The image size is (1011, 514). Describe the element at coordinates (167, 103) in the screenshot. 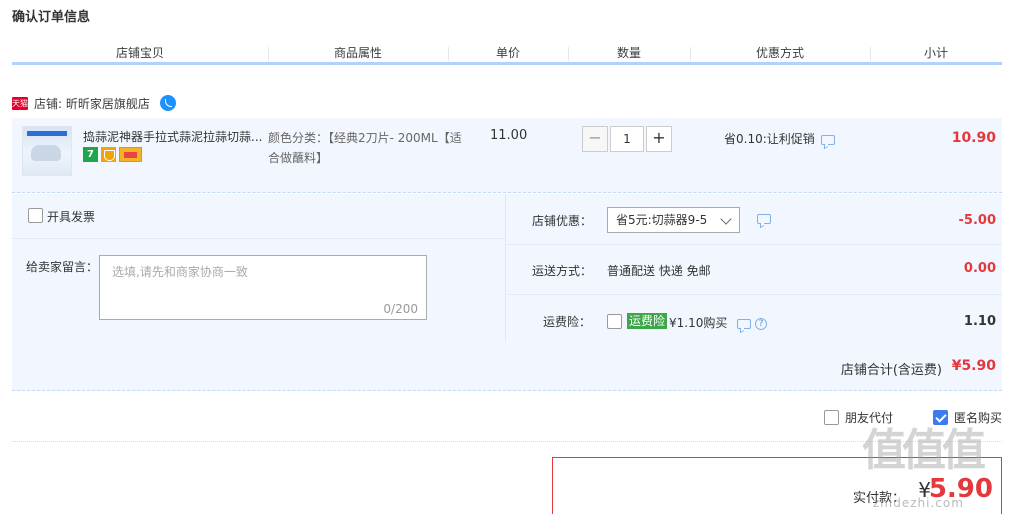

I see `wangwang-chat-icon` at that location.